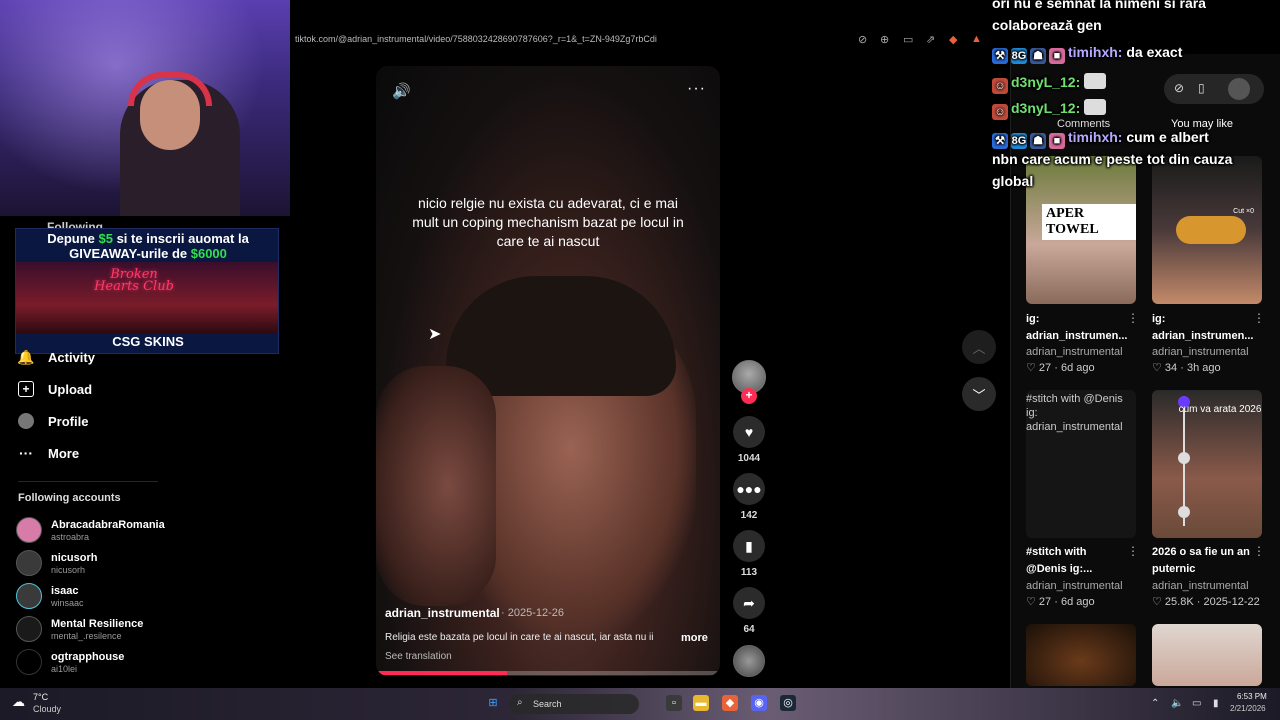 The width and height of the screenshot is (1280, 720). I want to click on recommended-video-title: 2026 o sa fie un an puternic, so click(1204, 561).